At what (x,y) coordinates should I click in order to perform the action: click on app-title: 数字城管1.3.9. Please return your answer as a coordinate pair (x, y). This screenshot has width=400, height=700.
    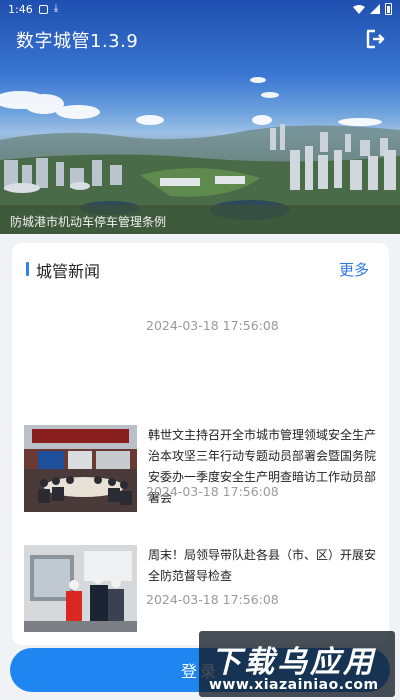
    Looking at the image, I should click on (77, 41).